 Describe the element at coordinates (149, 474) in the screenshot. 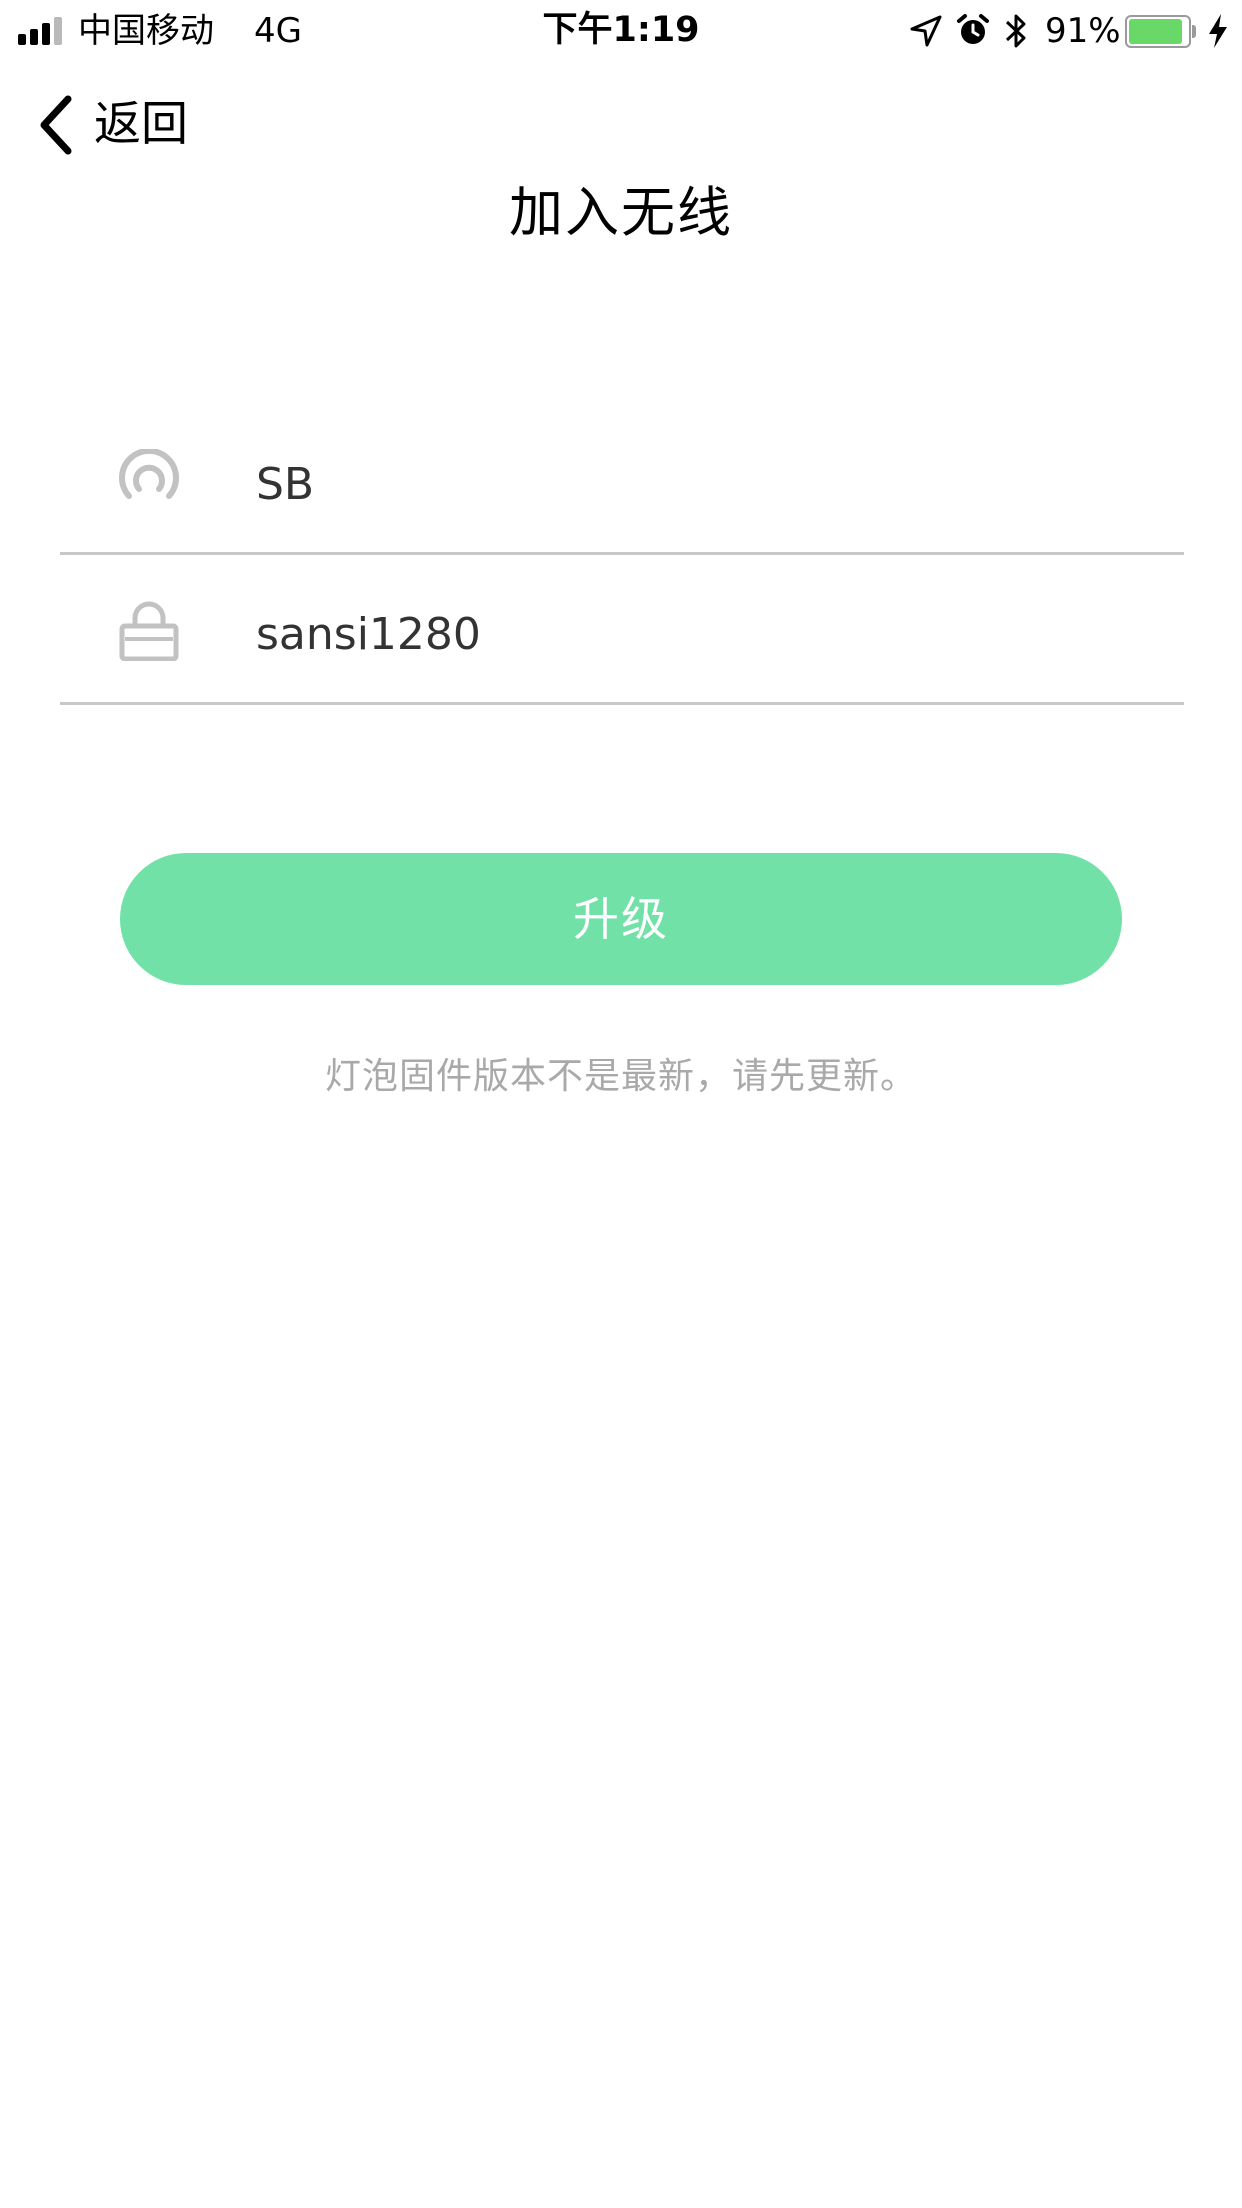

I see `wifi-icon` at that location.